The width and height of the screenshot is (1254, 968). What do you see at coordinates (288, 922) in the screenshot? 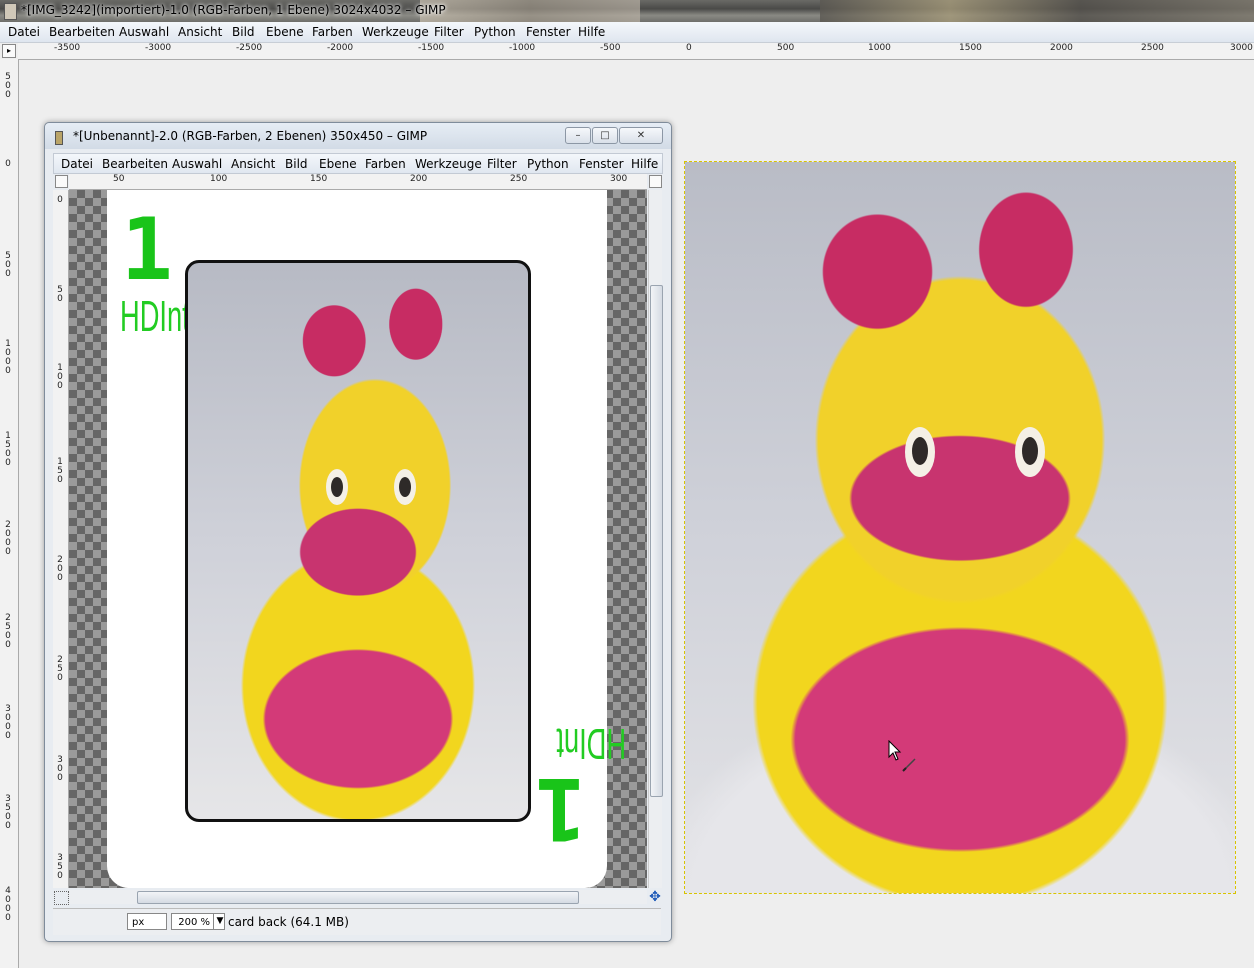
I see `status-message: card back (64.1 MB)` at bounding box center [288, 922].